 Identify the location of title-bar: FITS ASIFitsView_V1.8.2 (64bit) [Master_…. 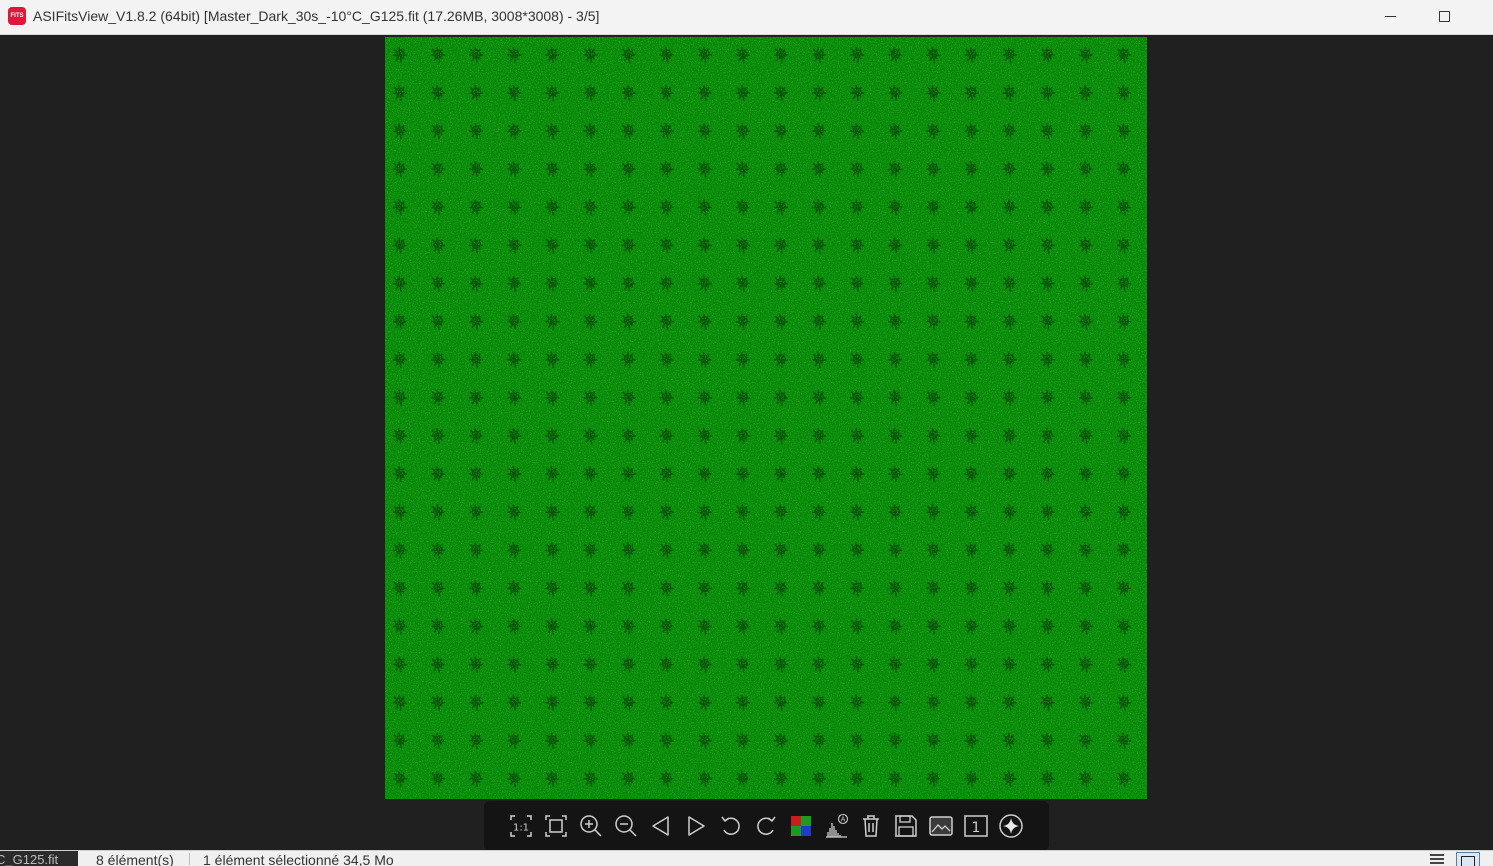
(746, 17).